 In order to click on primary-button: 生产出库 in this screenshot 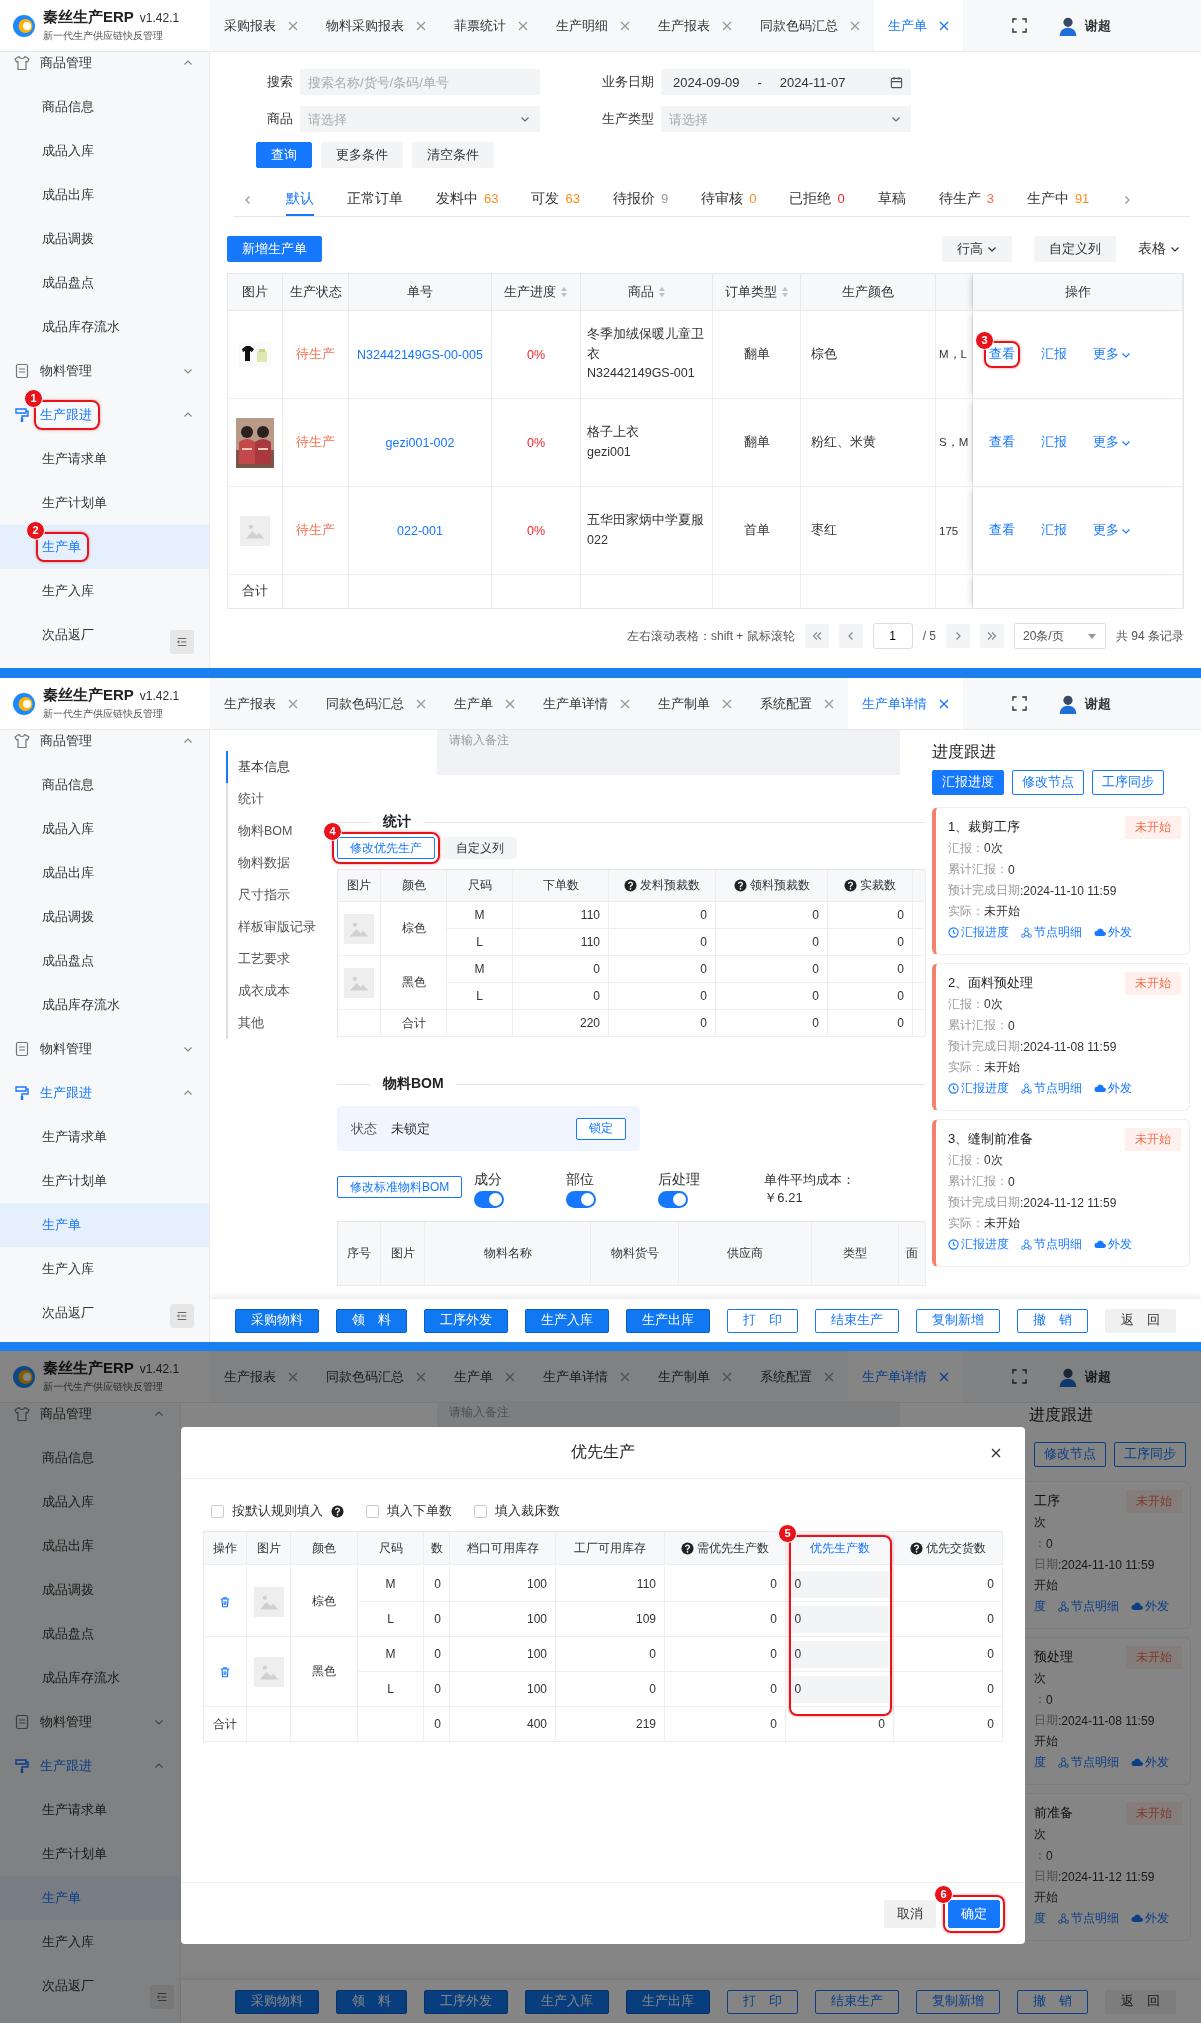, I will do `click(667, 2001)`.